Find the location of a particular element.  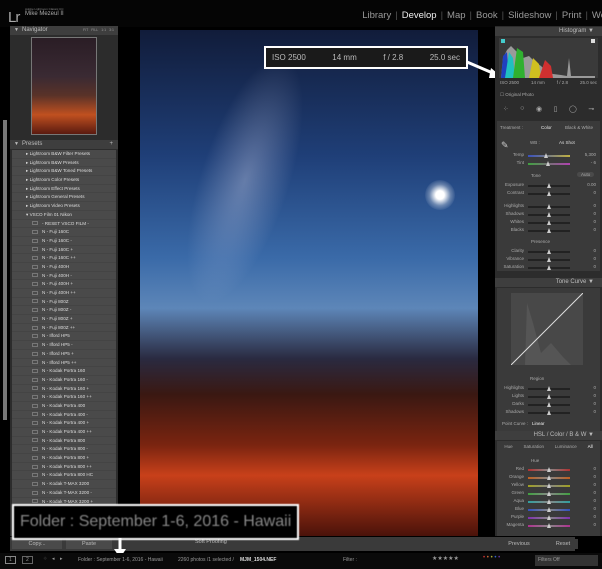

preset-item: N - Kodak Portra 160 - is located at coordinates (64, 380).